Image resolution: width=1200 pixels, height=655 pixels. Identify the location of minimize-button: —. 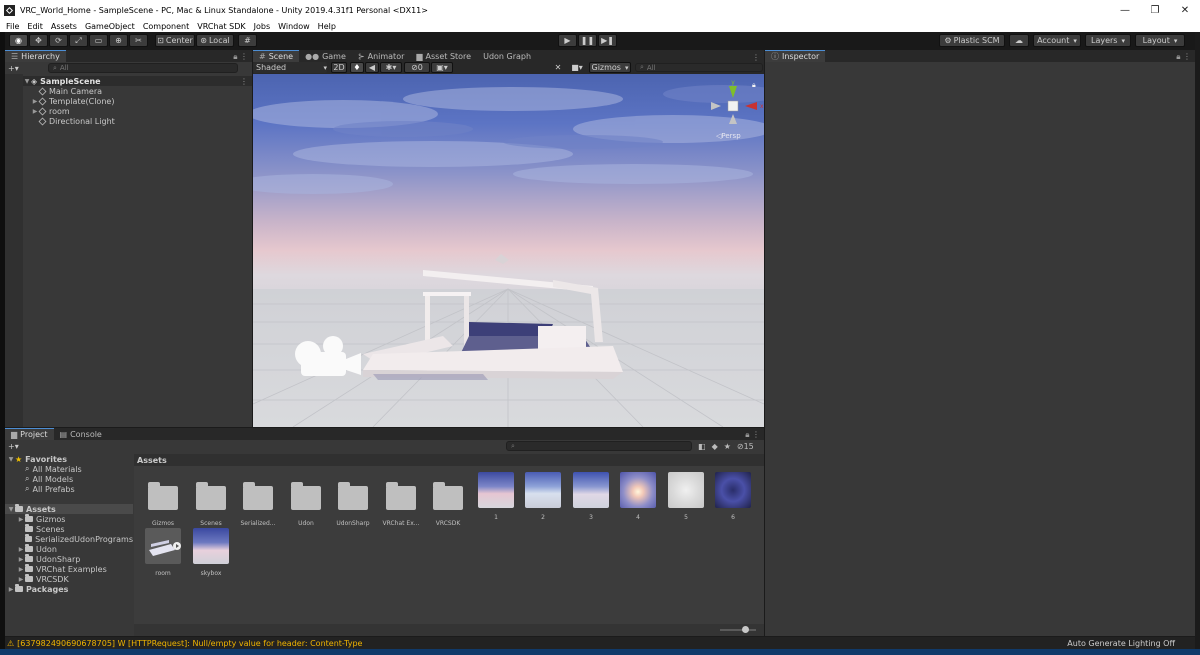
(1125, 10).